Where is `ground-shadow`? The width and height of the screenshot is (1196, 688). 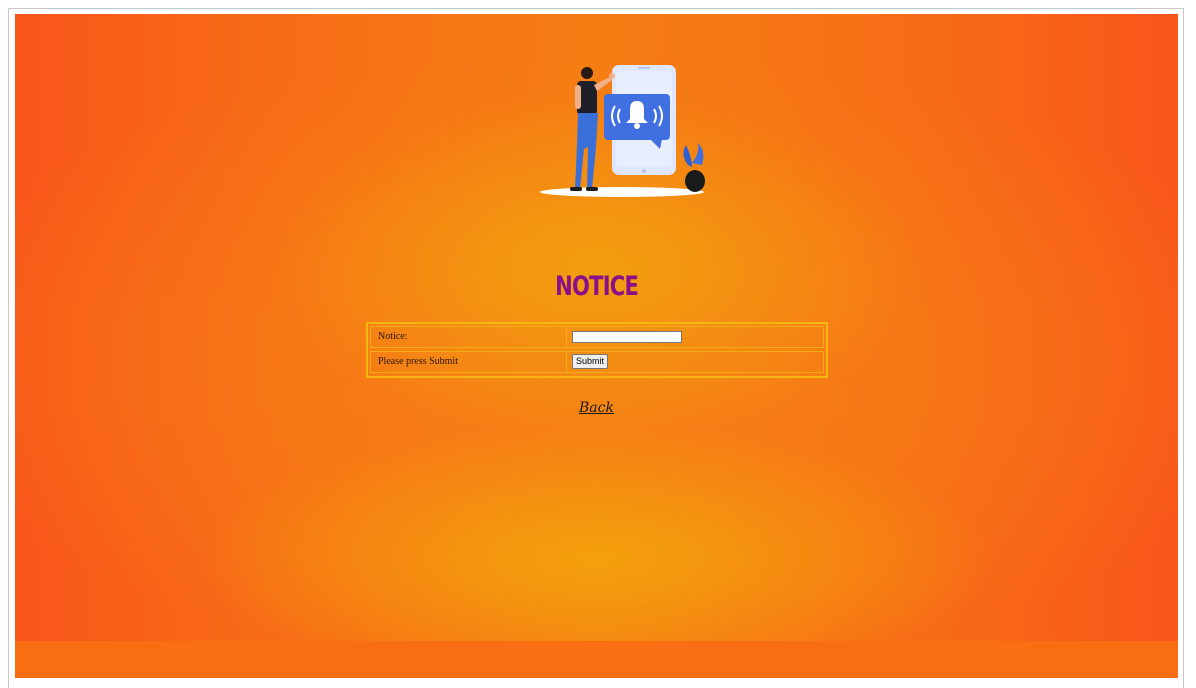 ground-shadow is located at coordinates (622, 192).